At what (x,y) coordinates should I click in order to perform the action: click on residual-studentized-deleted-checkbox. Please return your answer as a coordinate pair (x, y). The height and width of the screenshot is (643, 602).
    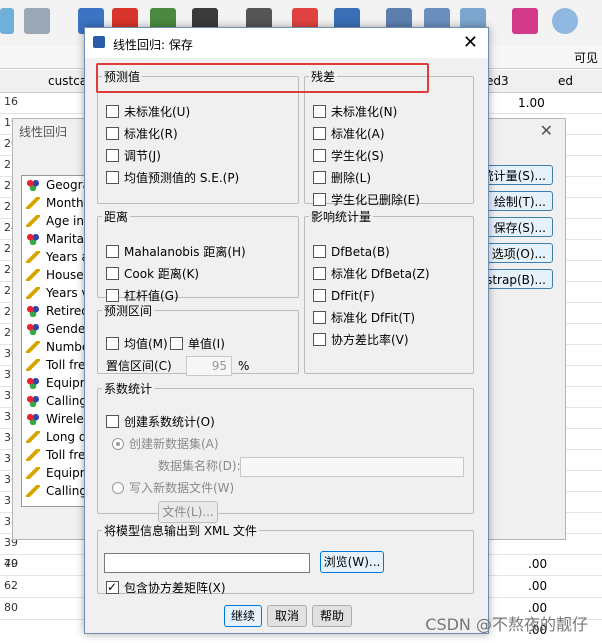
    Looking at the image, I should click on (319, 199).